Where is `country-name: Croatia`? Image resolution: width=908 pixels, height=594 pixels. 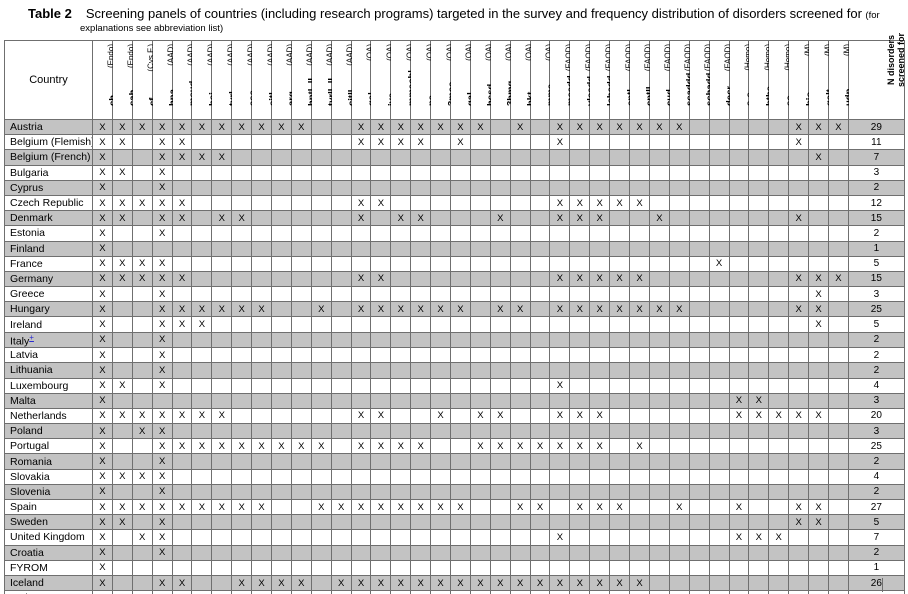 country-name: Croatia is located at coordinates (48, 552).